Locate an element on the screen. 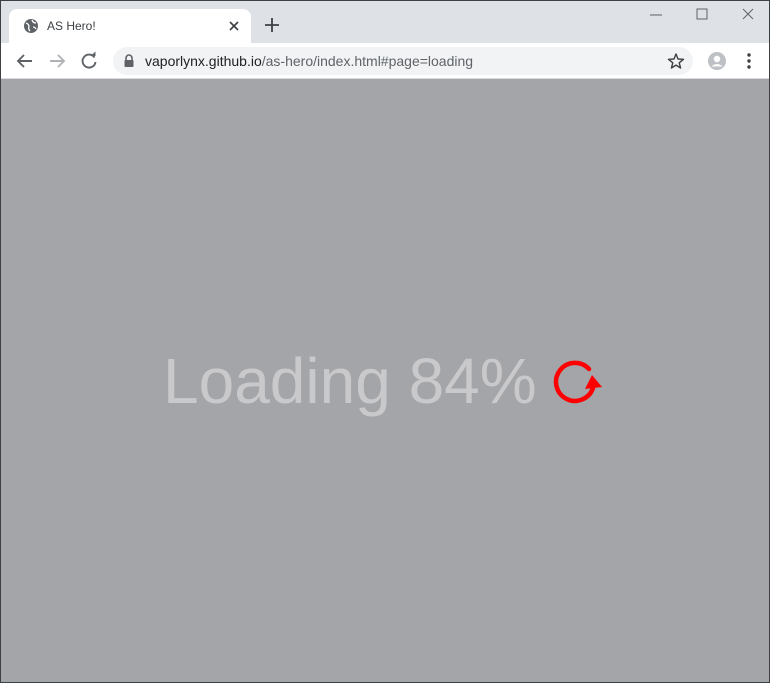 Image resolution: width=770 pixels, height=683 pixels. tab-strip: AS Hero! is located at coordinates (385, 22).